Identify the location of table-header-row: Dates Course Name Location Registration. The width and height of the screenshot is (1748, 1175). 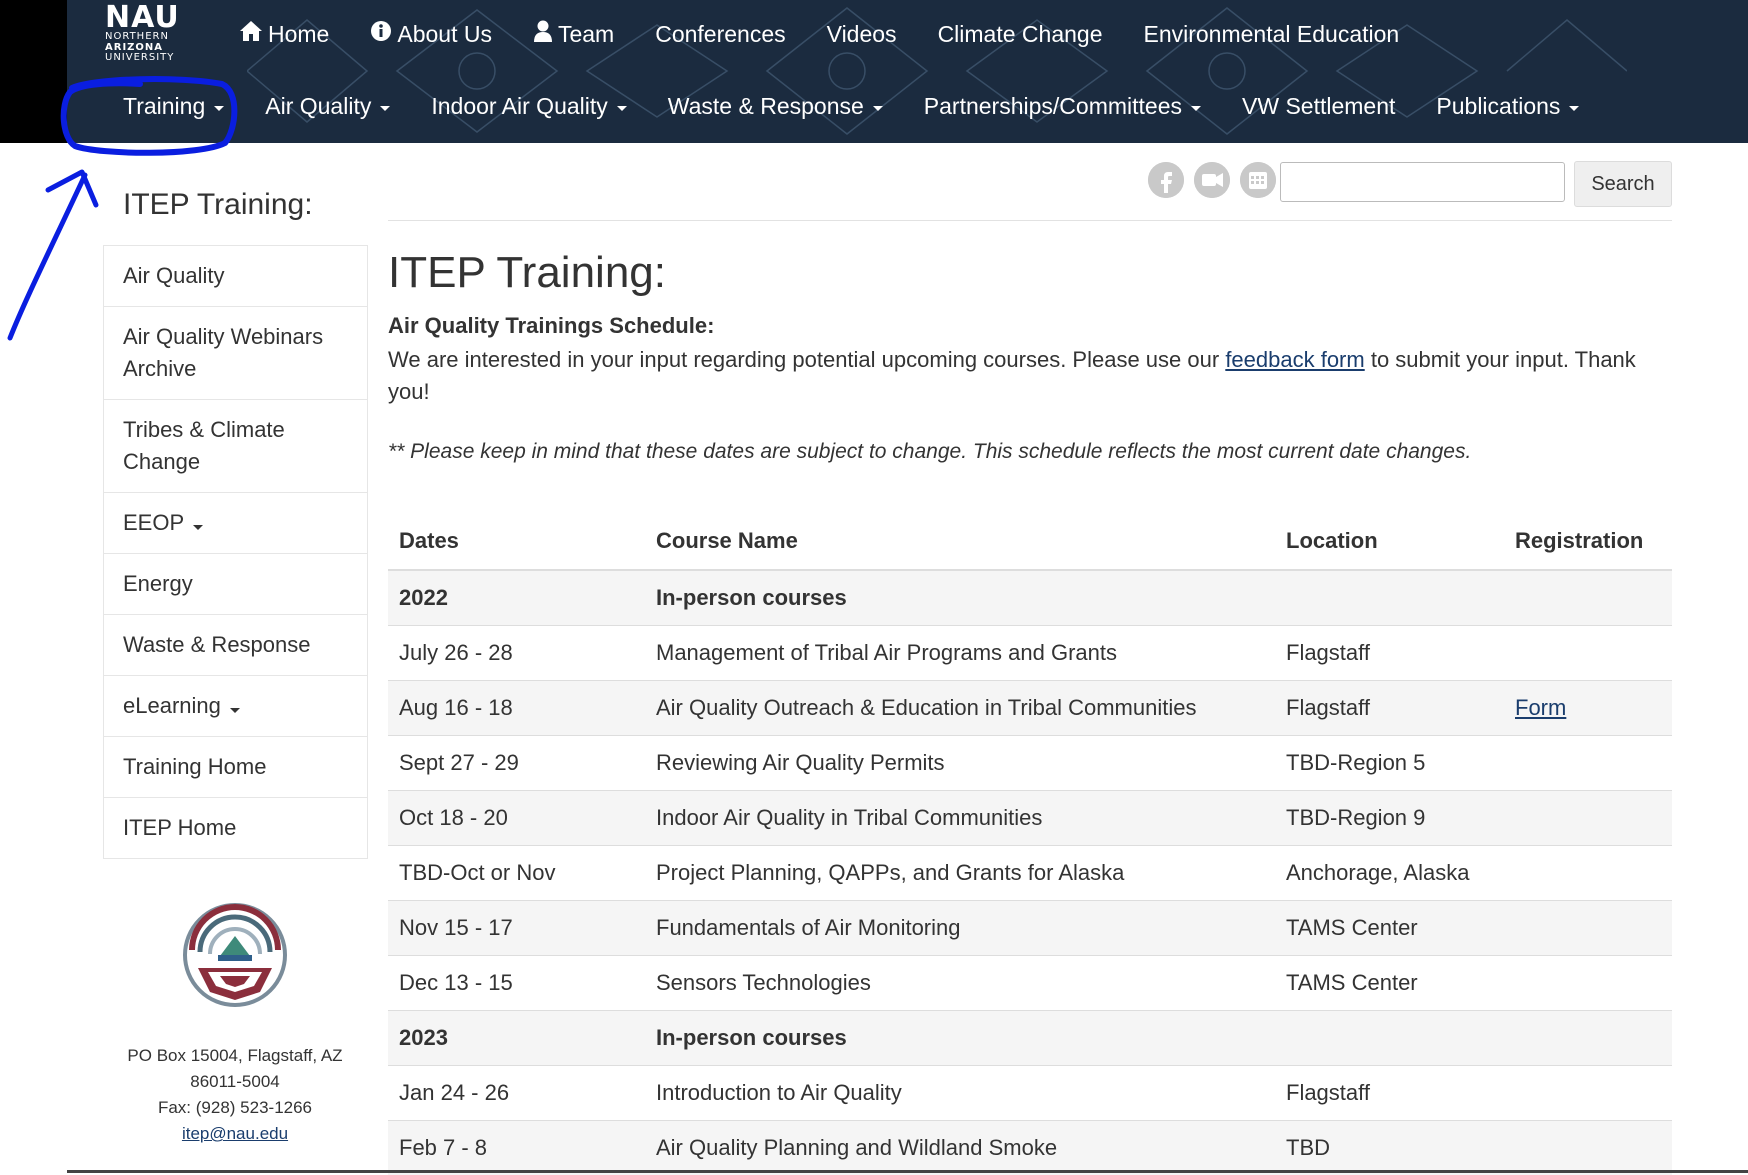
(1030, 541).